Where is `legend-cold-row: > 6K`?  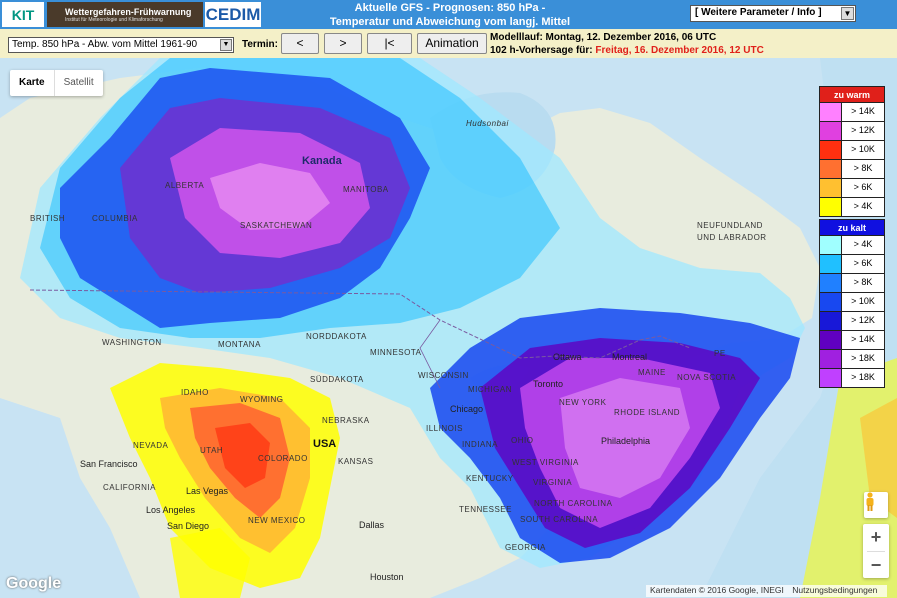 legend-cold-row: > 6K is located at coordinates (852, 264).